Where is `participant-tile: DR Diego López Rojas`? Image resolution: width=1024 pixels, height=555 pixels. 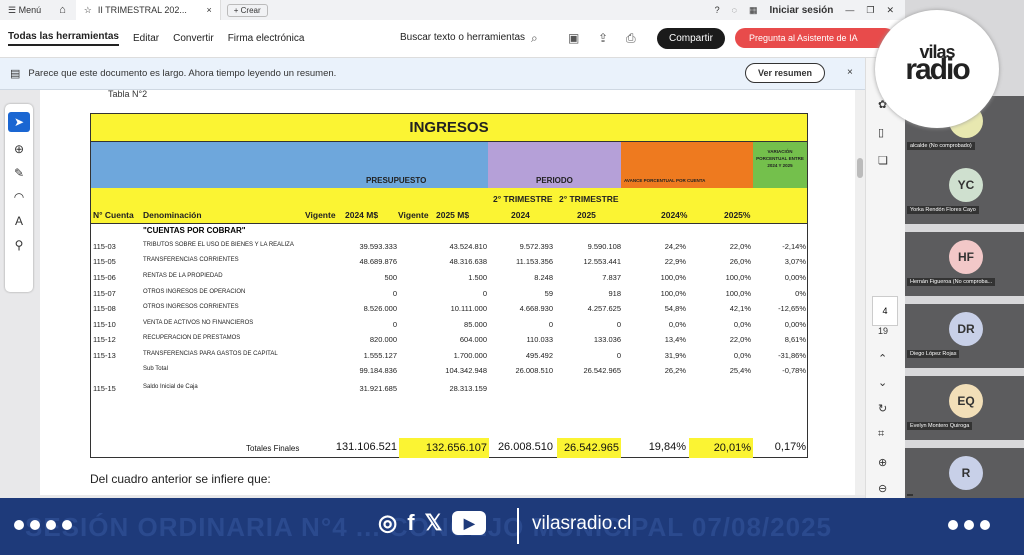 participant-tile: DR Diego López Rojas is located at coordinates (964, 336).